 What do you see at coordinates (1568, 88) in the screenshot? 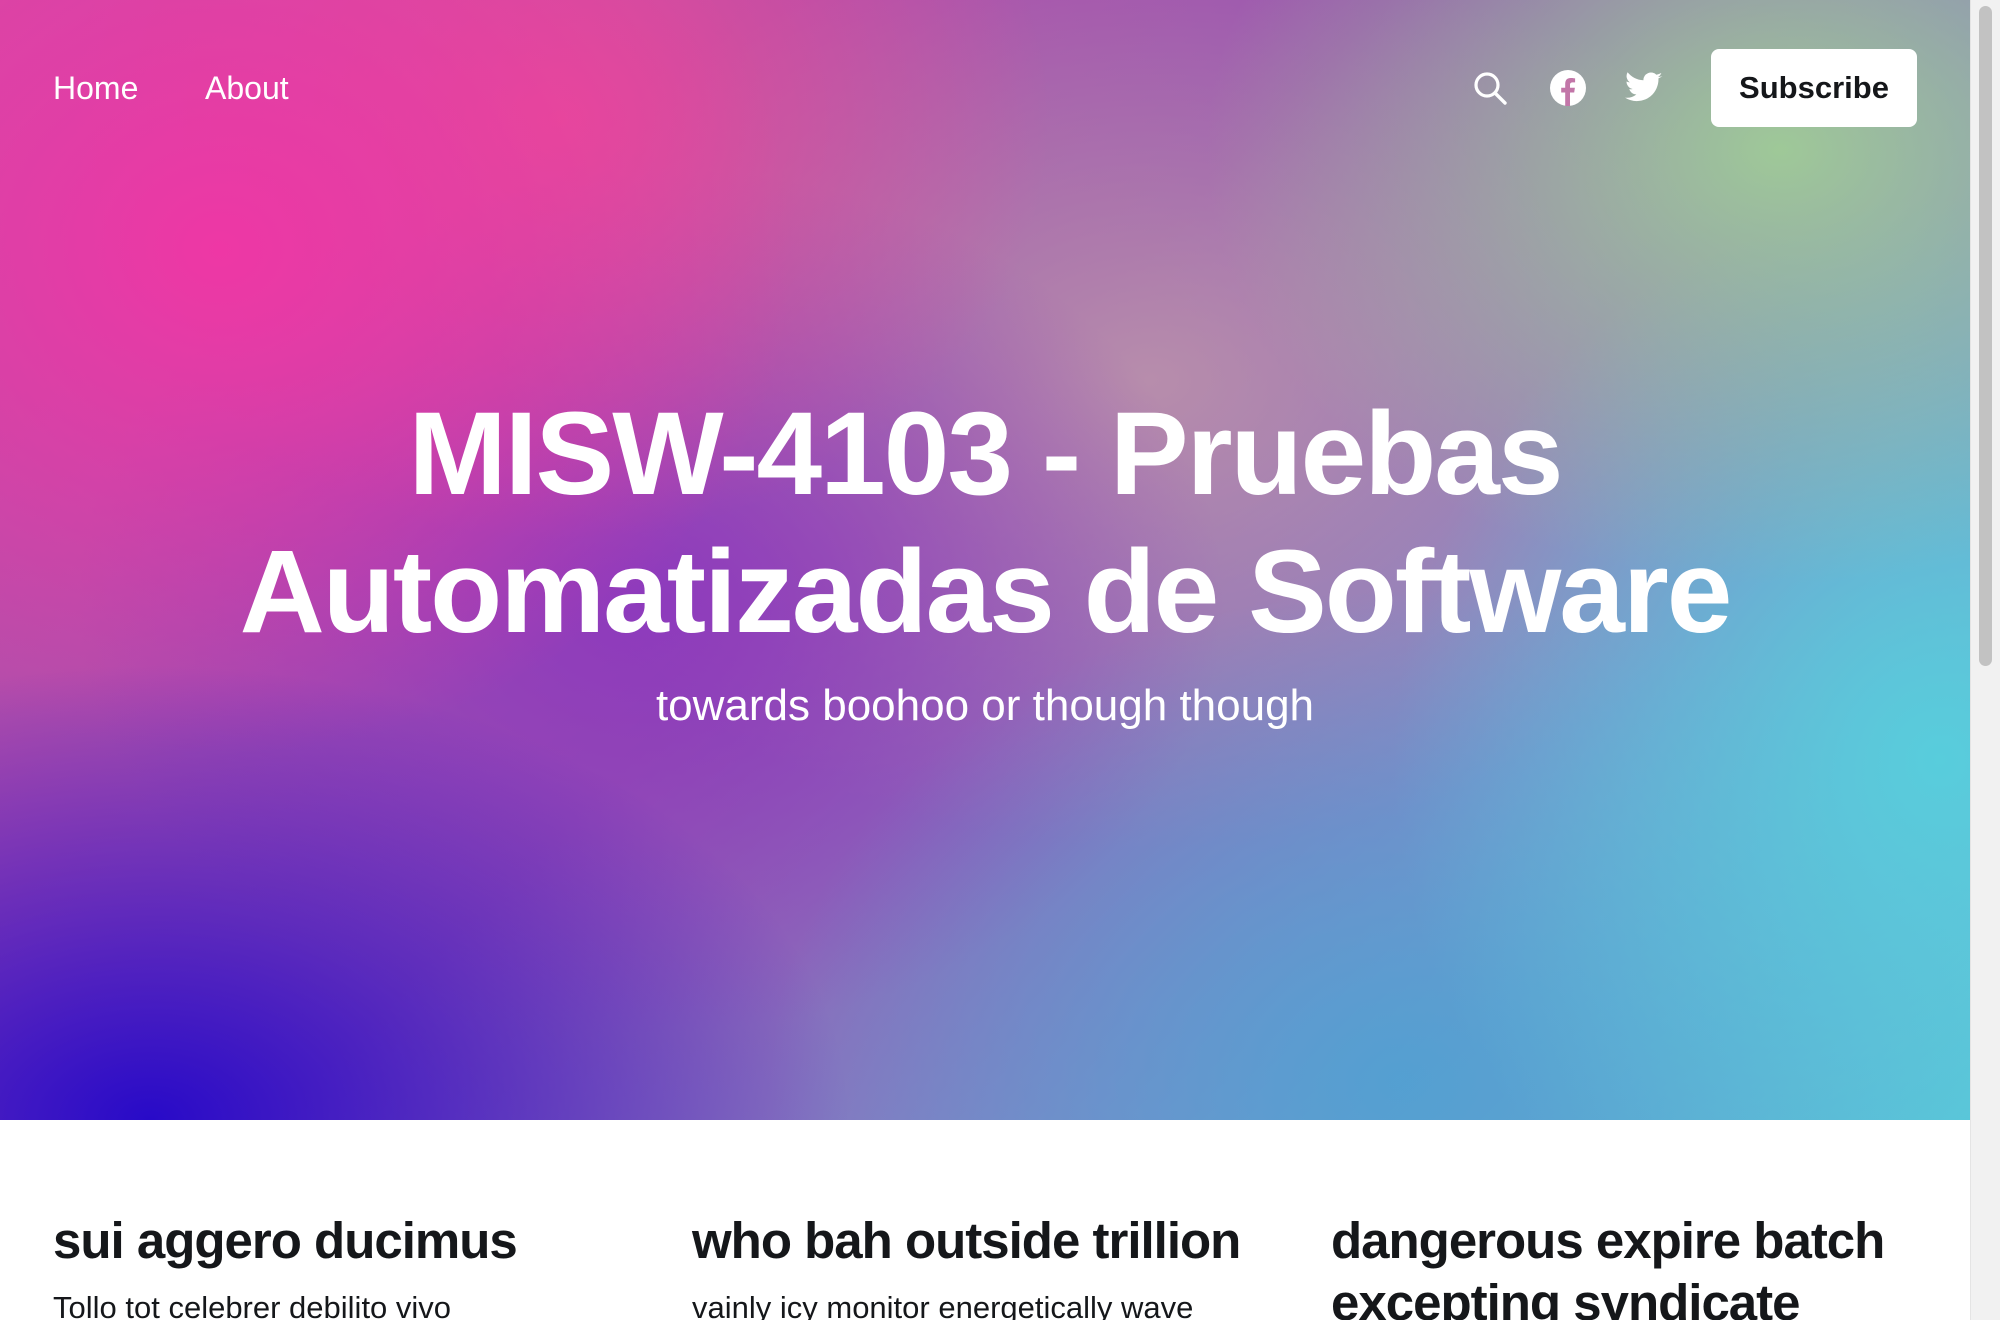
I see `facebook-icon` at bounding box center [1568, 88].